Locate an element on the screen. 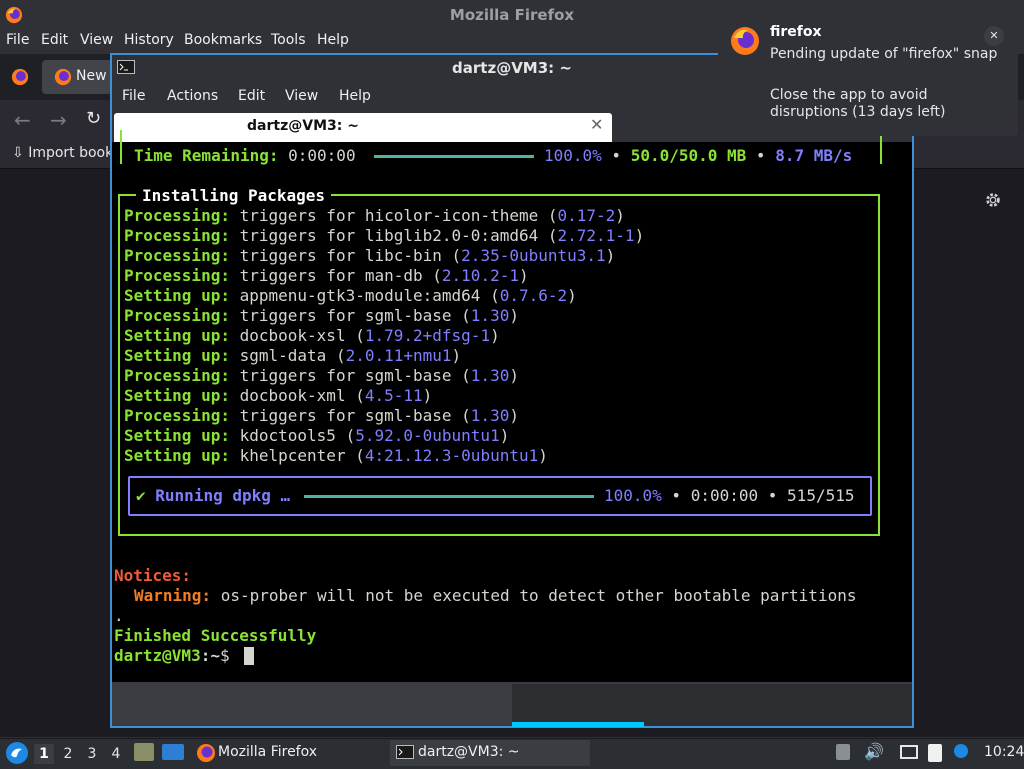 This screenshot has height=769, width=1024. clock: 10:24 is located at coordinates (1004, 752).